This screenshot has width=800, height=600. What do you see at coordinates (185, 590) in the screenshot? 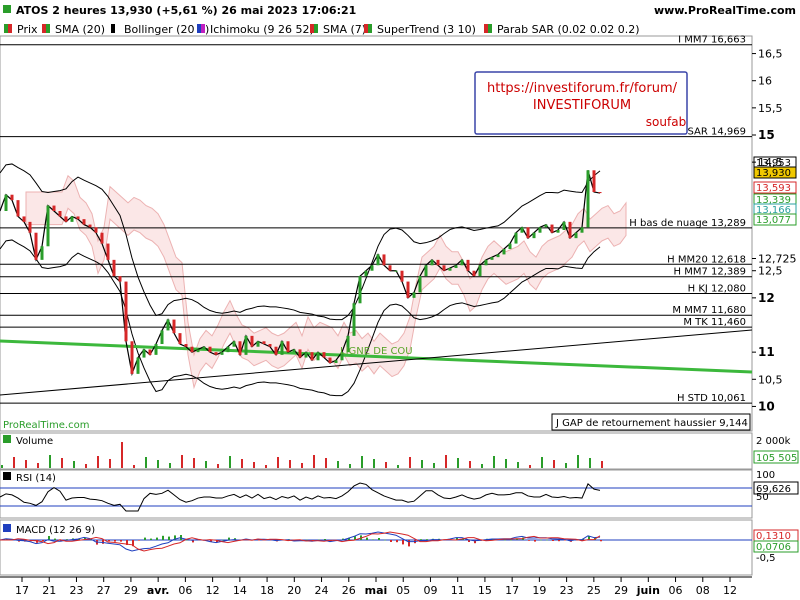
I see `x-tick-label: 06` at bounding box center [185, 590].